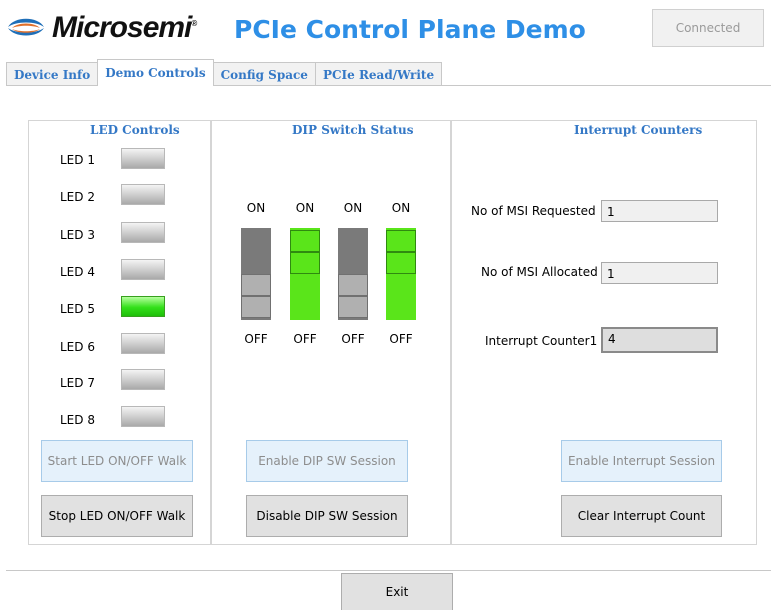 The image size is (771, 610). Describe the element at coordinates (397, 591) in the screenshot. I see `exit-button: Exit` at that location.